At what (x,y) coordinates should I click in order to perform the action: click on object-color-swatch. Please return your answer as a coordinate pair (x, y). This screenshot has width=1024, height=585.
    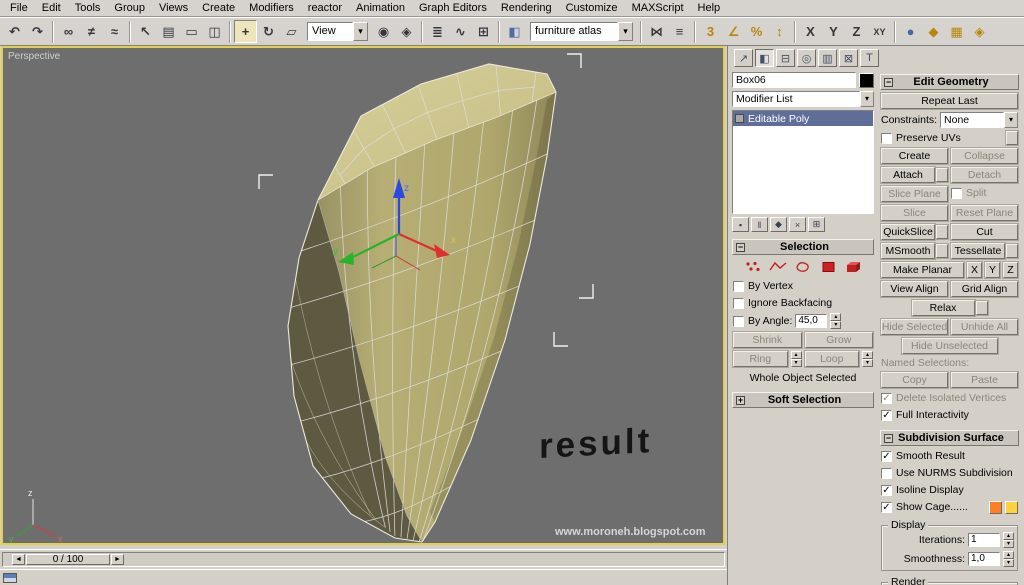
    Looking at the image, I should click on (866, 80).